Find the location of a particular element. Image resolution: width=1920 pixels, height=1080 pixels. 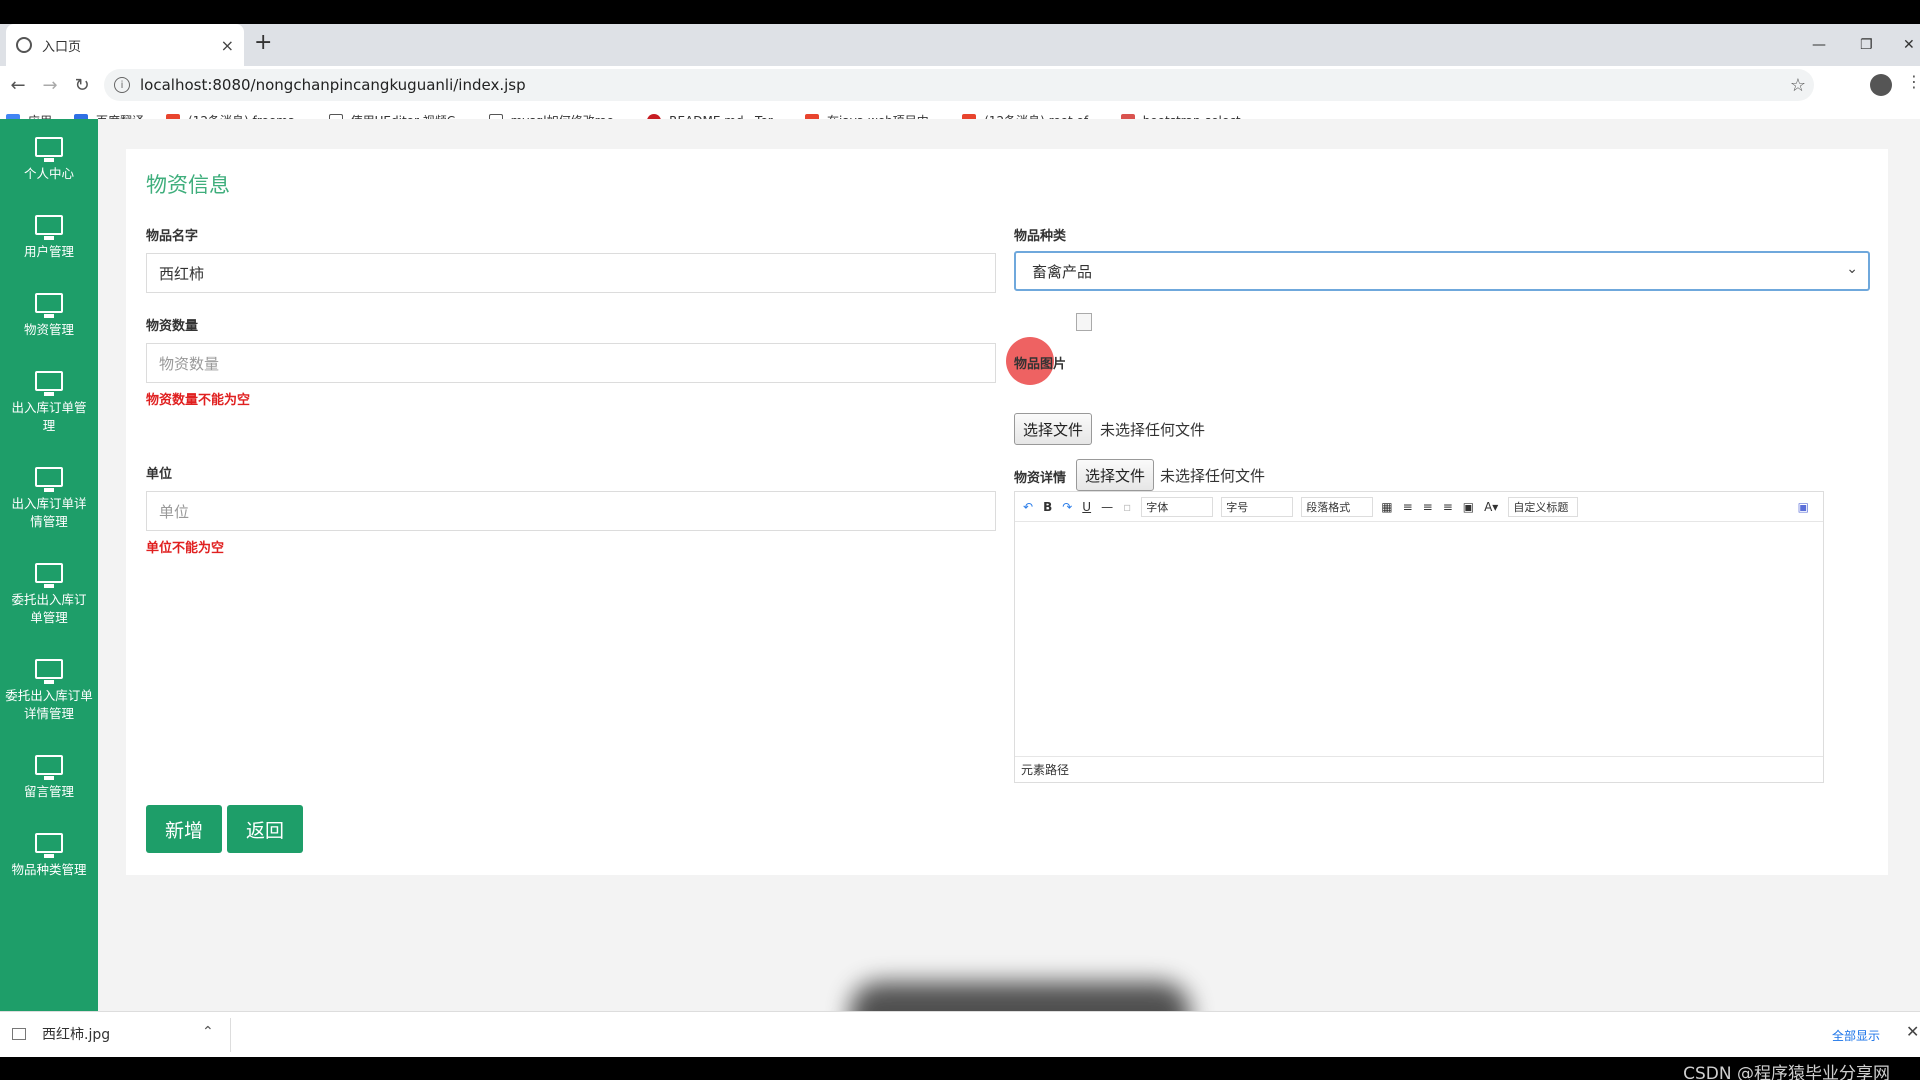

font-color-icon: A▾ is located at coordinates (1491, 507).